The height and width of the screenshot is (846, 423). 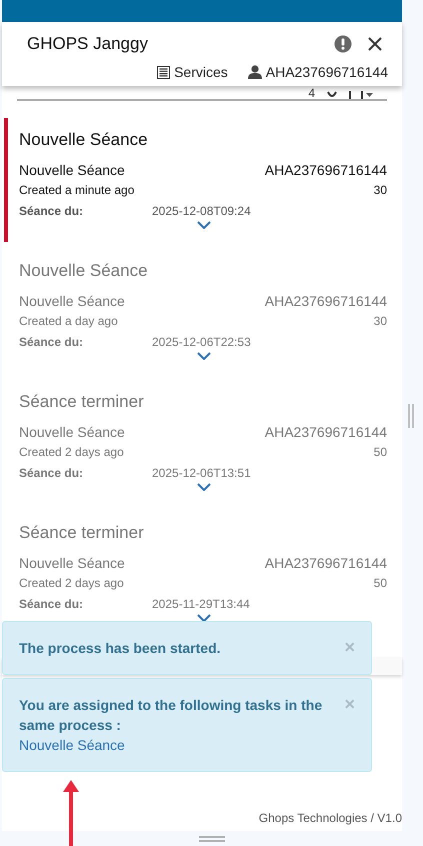 What do you see at coordinates (201, 473) in the screenshot?
I see `session-date: 2025-12-06T13:51` at bounding box center [201, 473].